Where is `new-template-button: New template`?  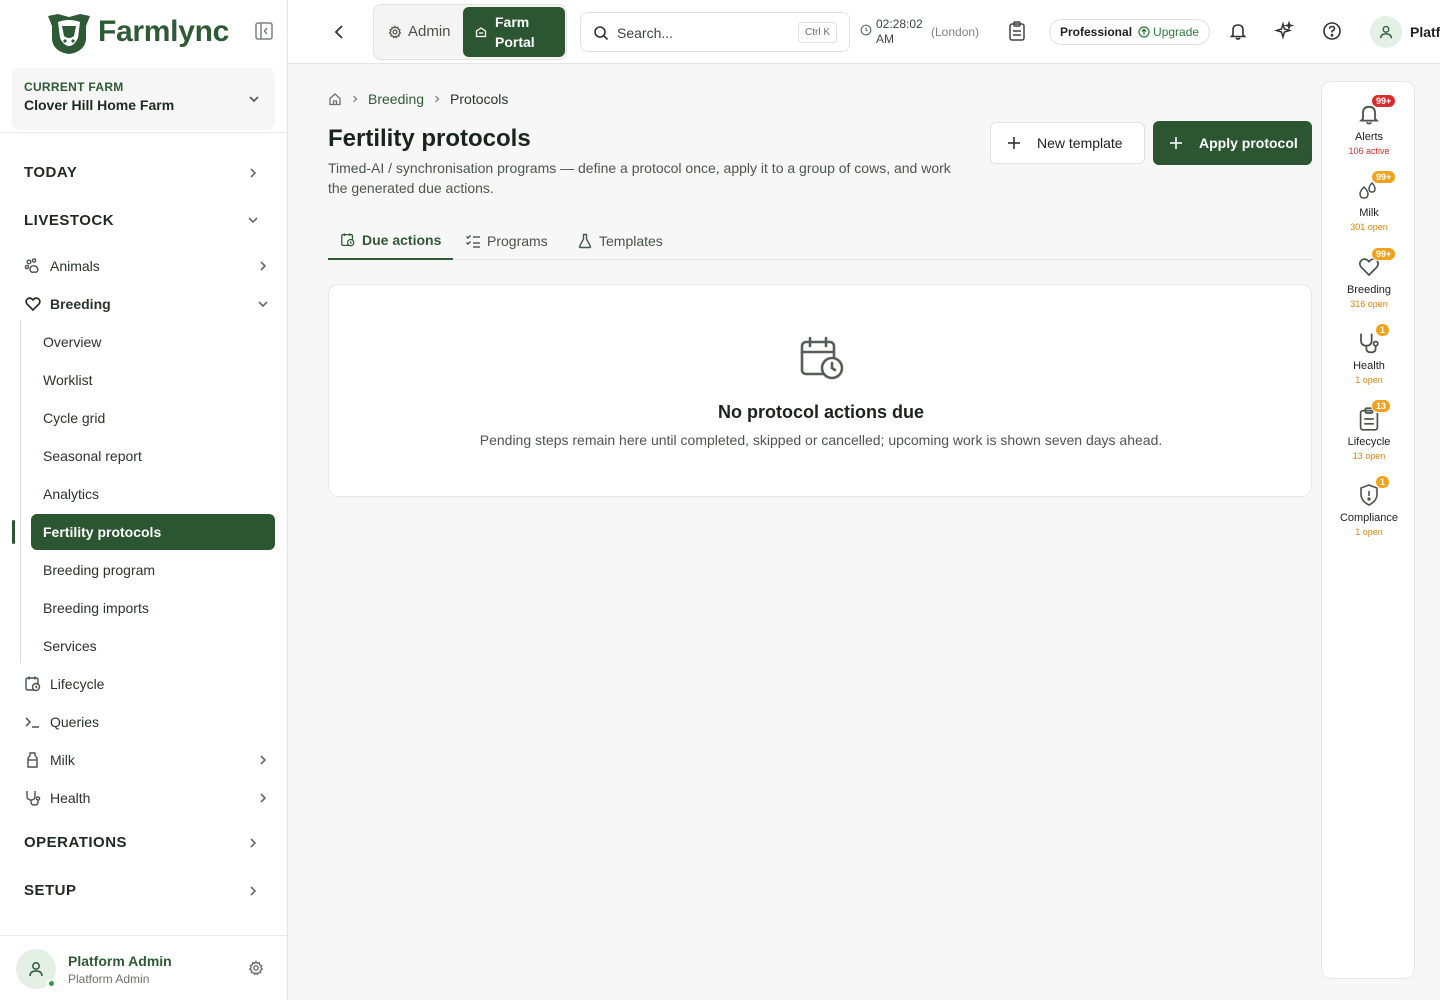
new-template-button: New template is located at coordinates (1067, 143).